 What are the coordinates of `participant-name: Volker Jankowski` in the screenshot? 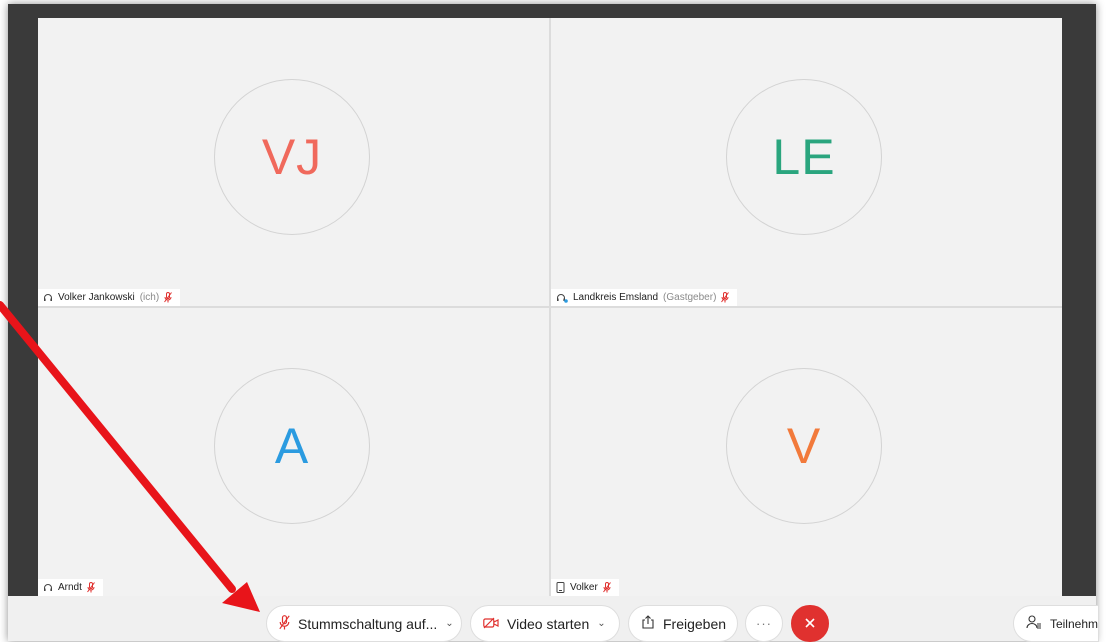 It's located at (96, 297).